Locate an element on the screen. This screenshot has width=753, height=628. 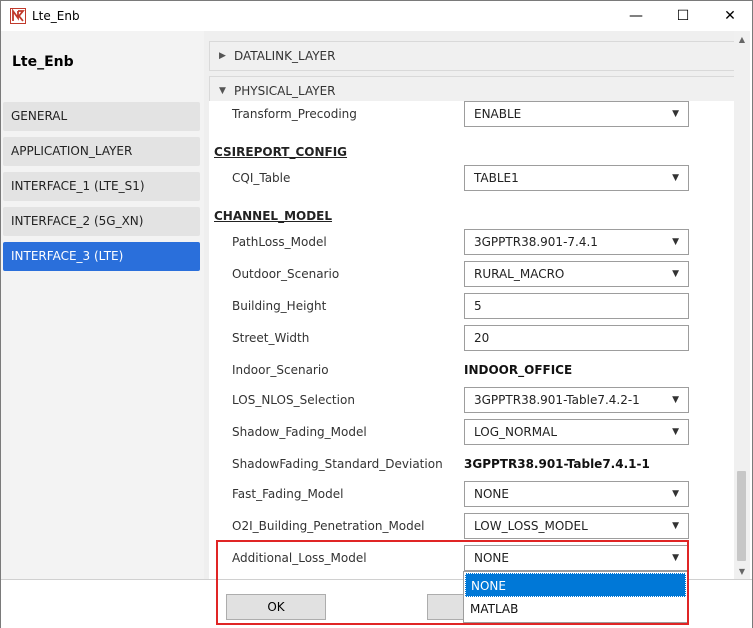
pathloss-model-select: 3GPPTR38.901-7.4.1 ▼ is located at coordinates (576, 242).